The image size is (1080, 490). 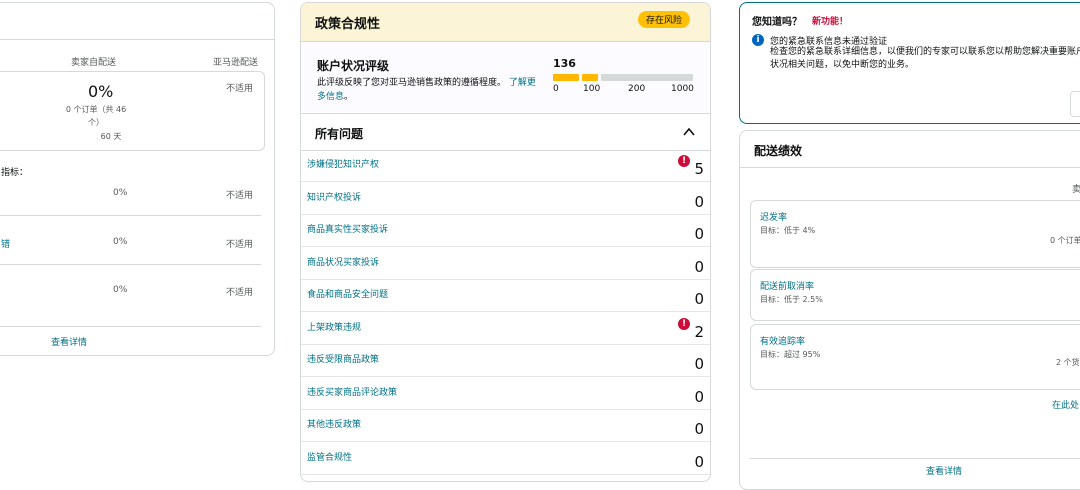 What do you see at coordinates (352, 391) in the screenshot?
I see `issue-name-link: 违反买家商品评论政策` at bounding box center [352, 391].